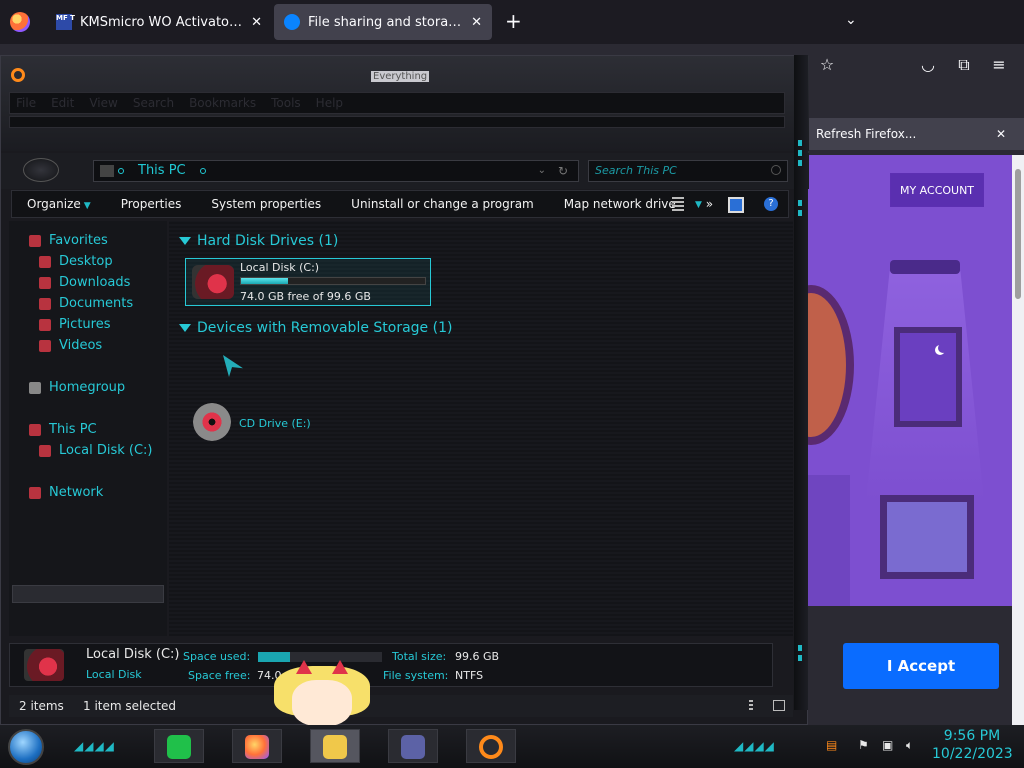 Image resolution: width=1024 pixels, height=768 pixels. What do you see at coordinates (95, 282) in the screenshot?
I see `nav-label: Downloads` at bounding box center [95, 282].